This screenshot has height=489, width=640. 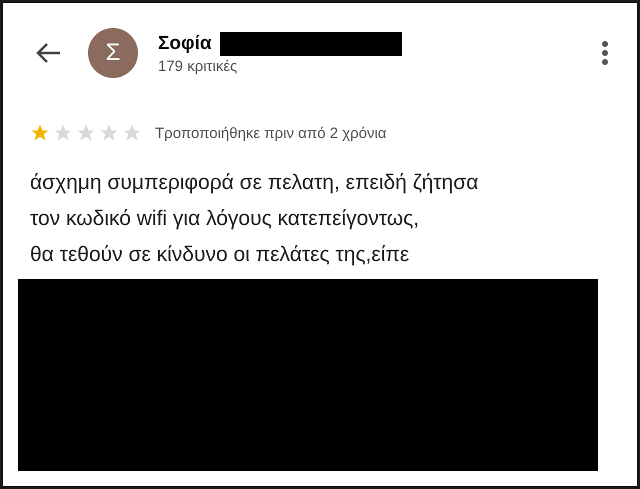 What do you see at coordinates (48, 53) in the screenshot?
I see `back-arrow-icon` at bounding box center [48, 53].